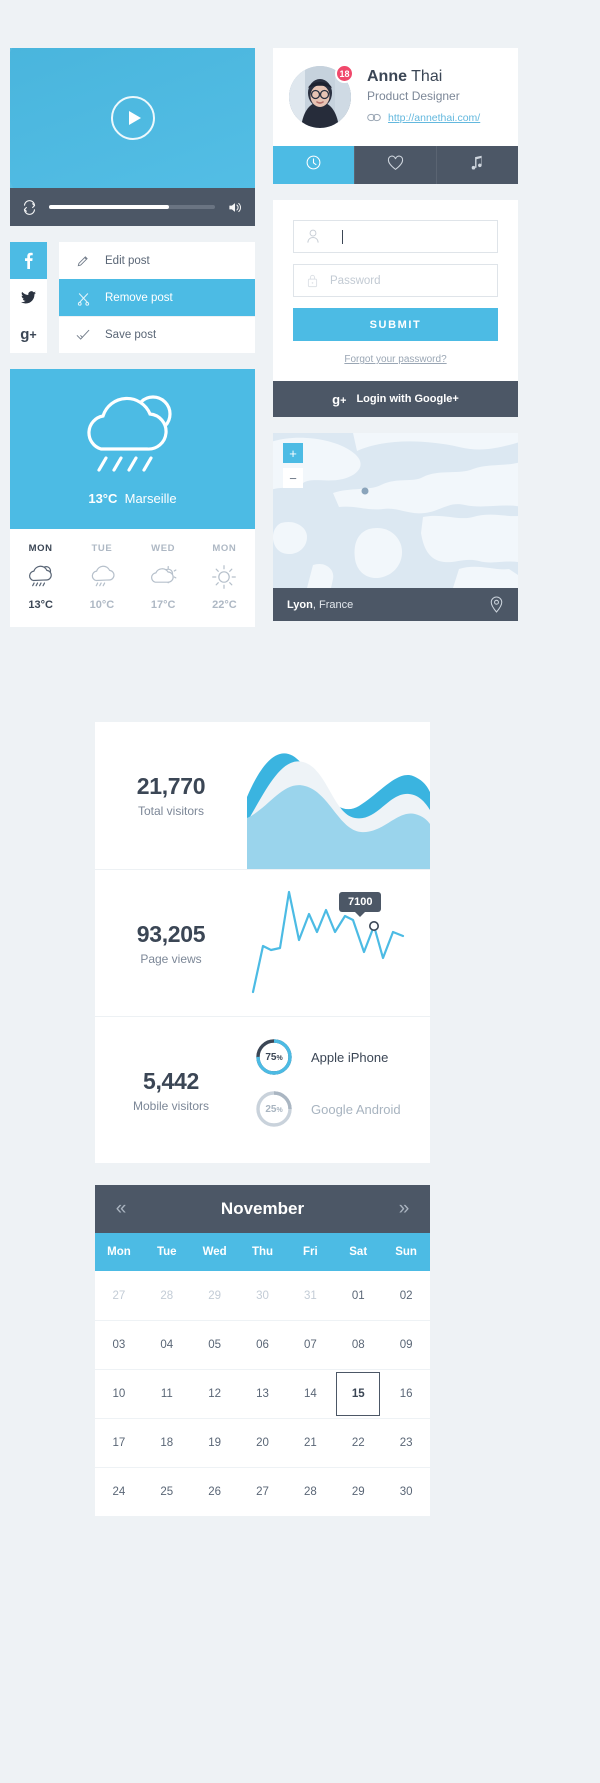  What do you see at coordinates (274, 1109) in the screenshot?
I see `donut-chart-android: 25%` at bounding box center [274, 1109].